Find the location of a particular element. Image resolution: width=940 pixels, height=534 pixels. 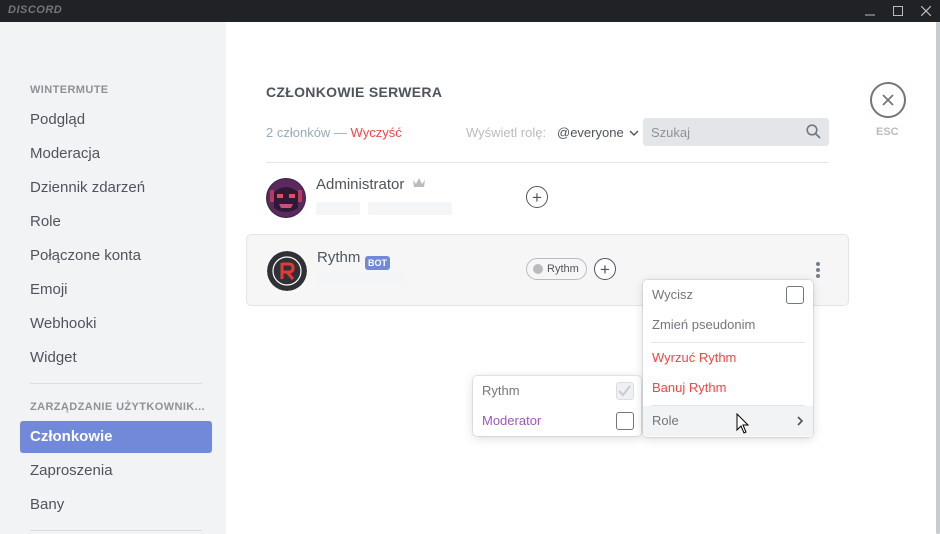

bot-tag: BOT is located at coordinates (377, 263).